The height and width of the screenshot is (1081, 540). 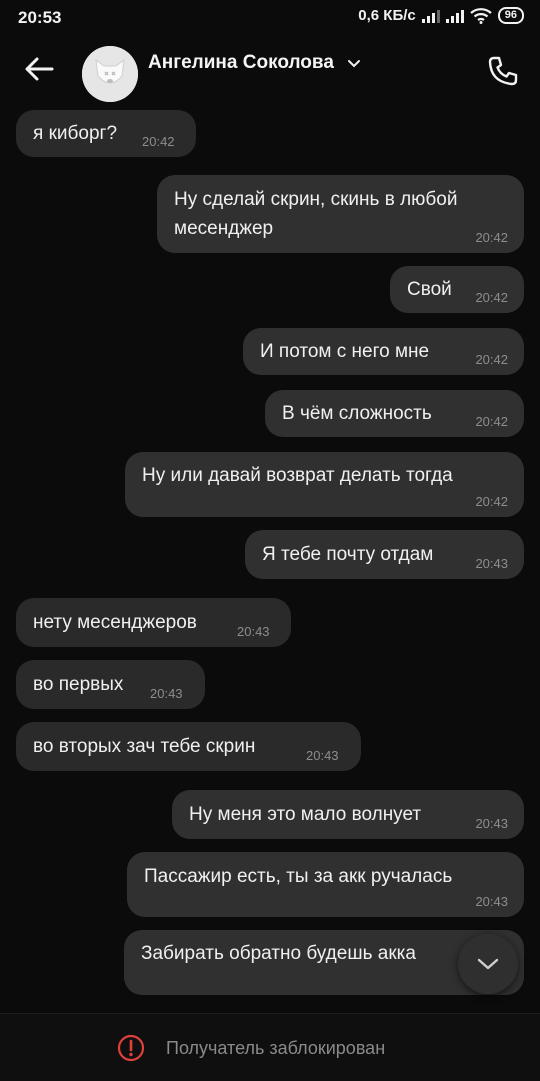 What do you see at coordinates (75, 133) in the screenshot?
I see `message-text: я киборг?` at bounding box center [75, 133].